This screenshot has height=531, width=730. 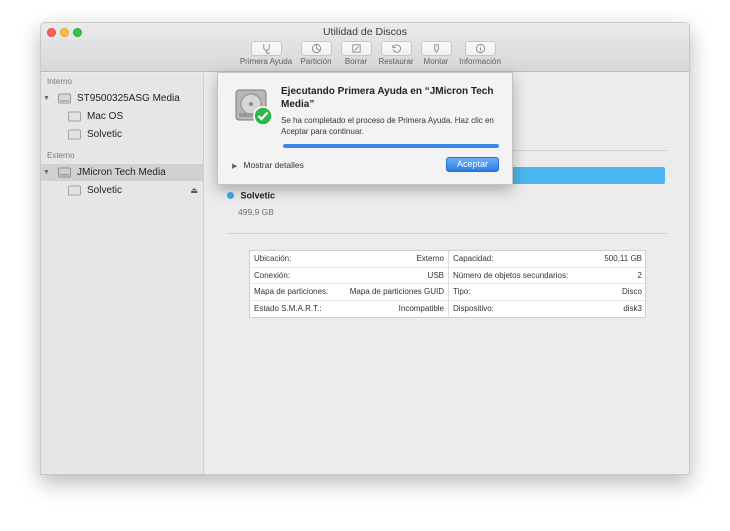 I want to click on disclosure-arrow-icon: ▶, so click(x=234, y=166).